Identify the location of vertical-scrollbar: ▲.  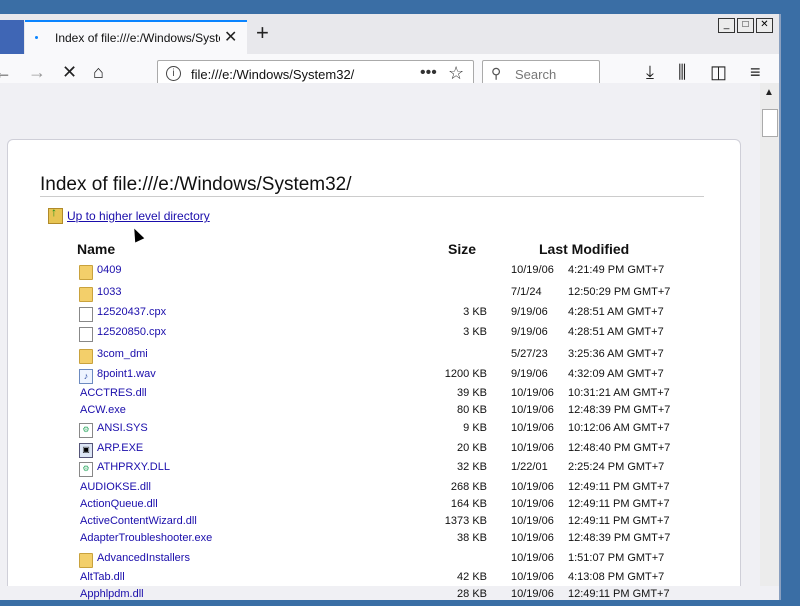
(769, 334).